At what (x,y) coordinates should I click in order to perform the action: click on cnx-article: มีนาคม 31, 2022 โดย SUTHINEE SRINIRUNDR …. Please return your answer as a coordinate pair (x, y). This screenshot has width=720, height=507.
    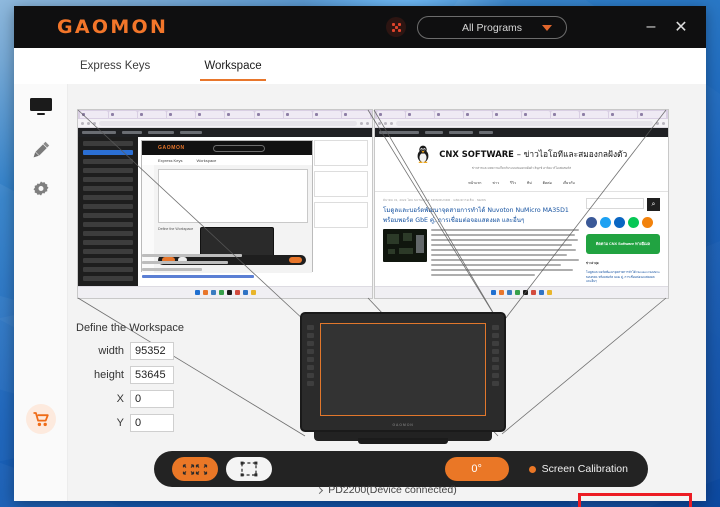
    Looking at the image, I should click on (481, 242).